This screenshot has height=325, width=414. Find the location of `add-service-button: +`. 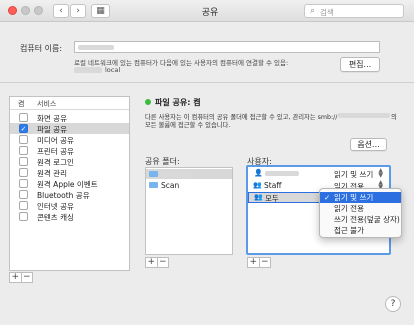

add-service-button: + is located at coordinates (15, 277).